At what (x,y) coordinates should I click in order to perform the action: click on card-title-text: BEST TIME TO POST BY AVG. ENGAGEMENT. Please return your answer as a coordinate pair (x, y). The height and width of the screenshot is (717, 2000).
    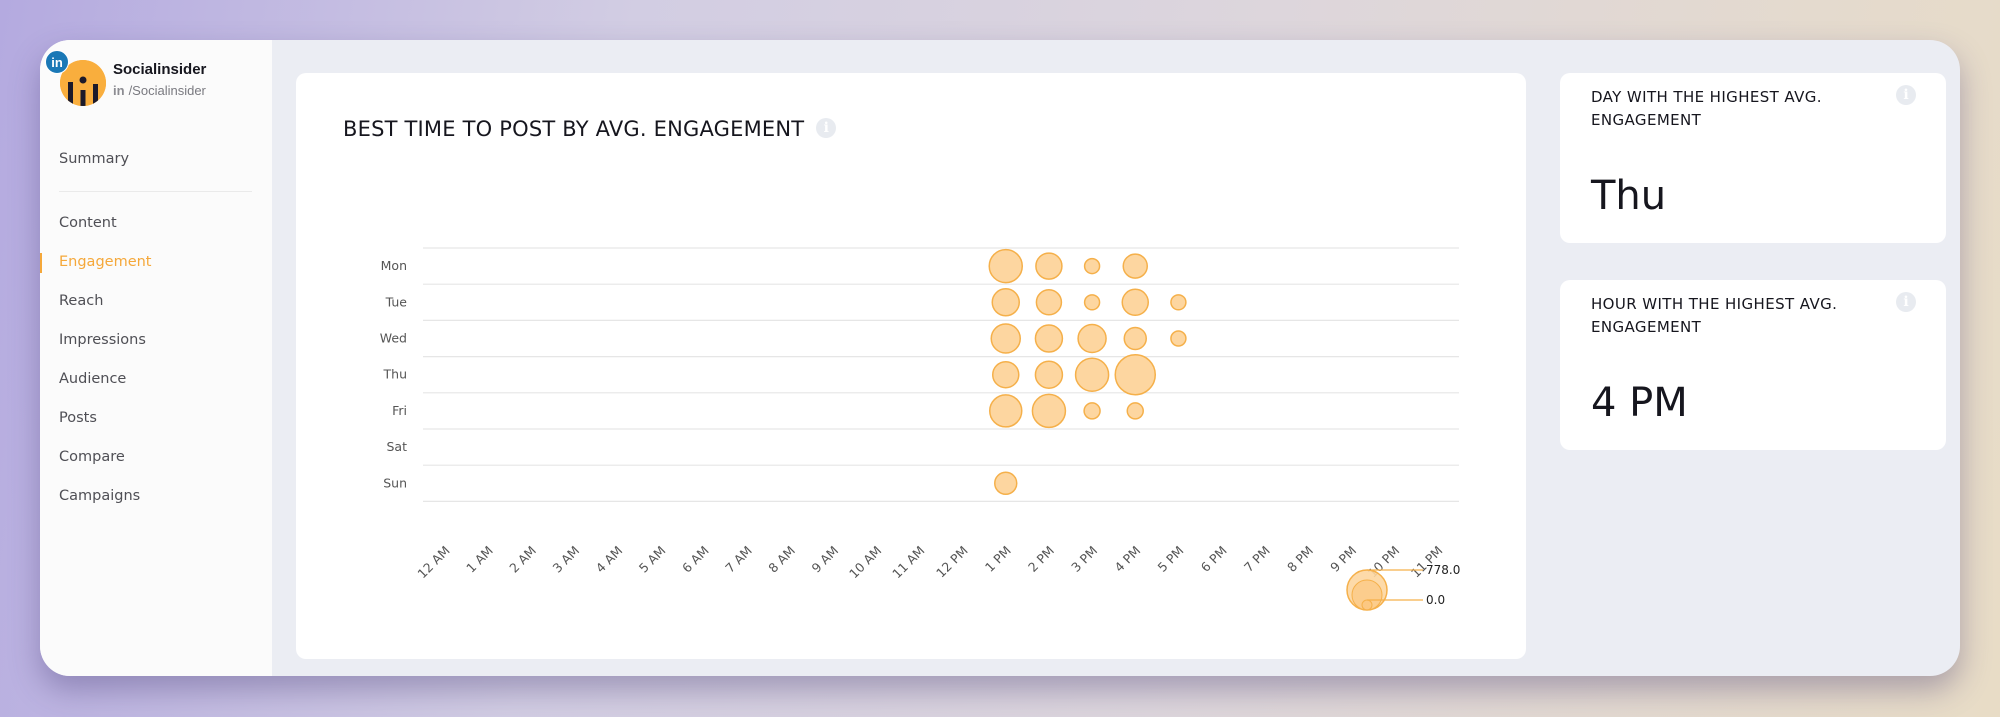
    Looking at the image, I should click on (574, 129).